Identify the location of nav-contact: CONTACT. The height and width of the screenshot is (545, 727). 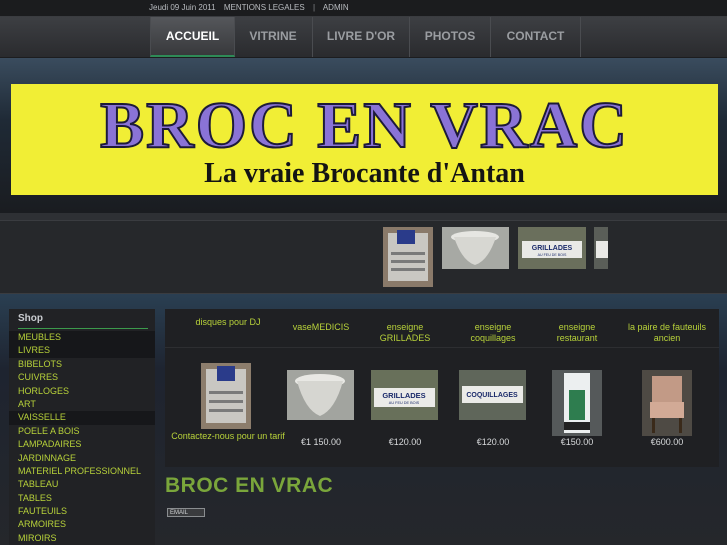
(536, 37).